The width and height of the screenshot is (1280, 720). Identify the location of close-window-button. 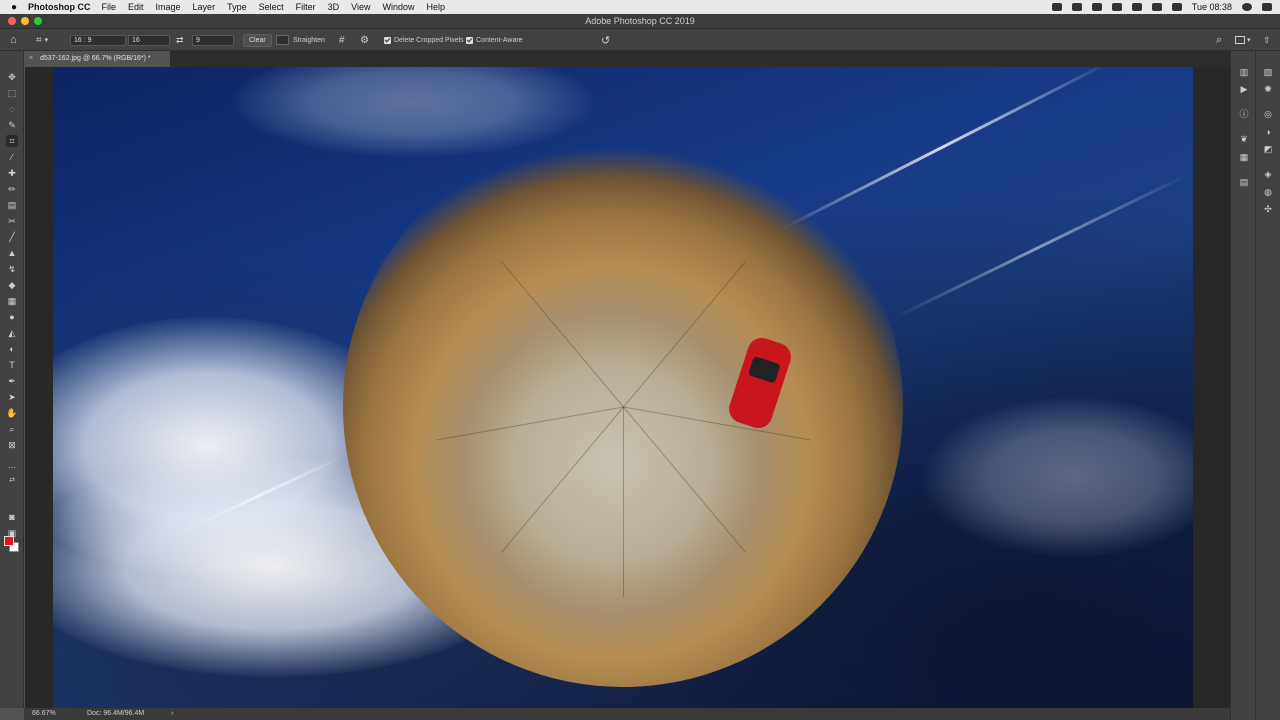
(12, 21).